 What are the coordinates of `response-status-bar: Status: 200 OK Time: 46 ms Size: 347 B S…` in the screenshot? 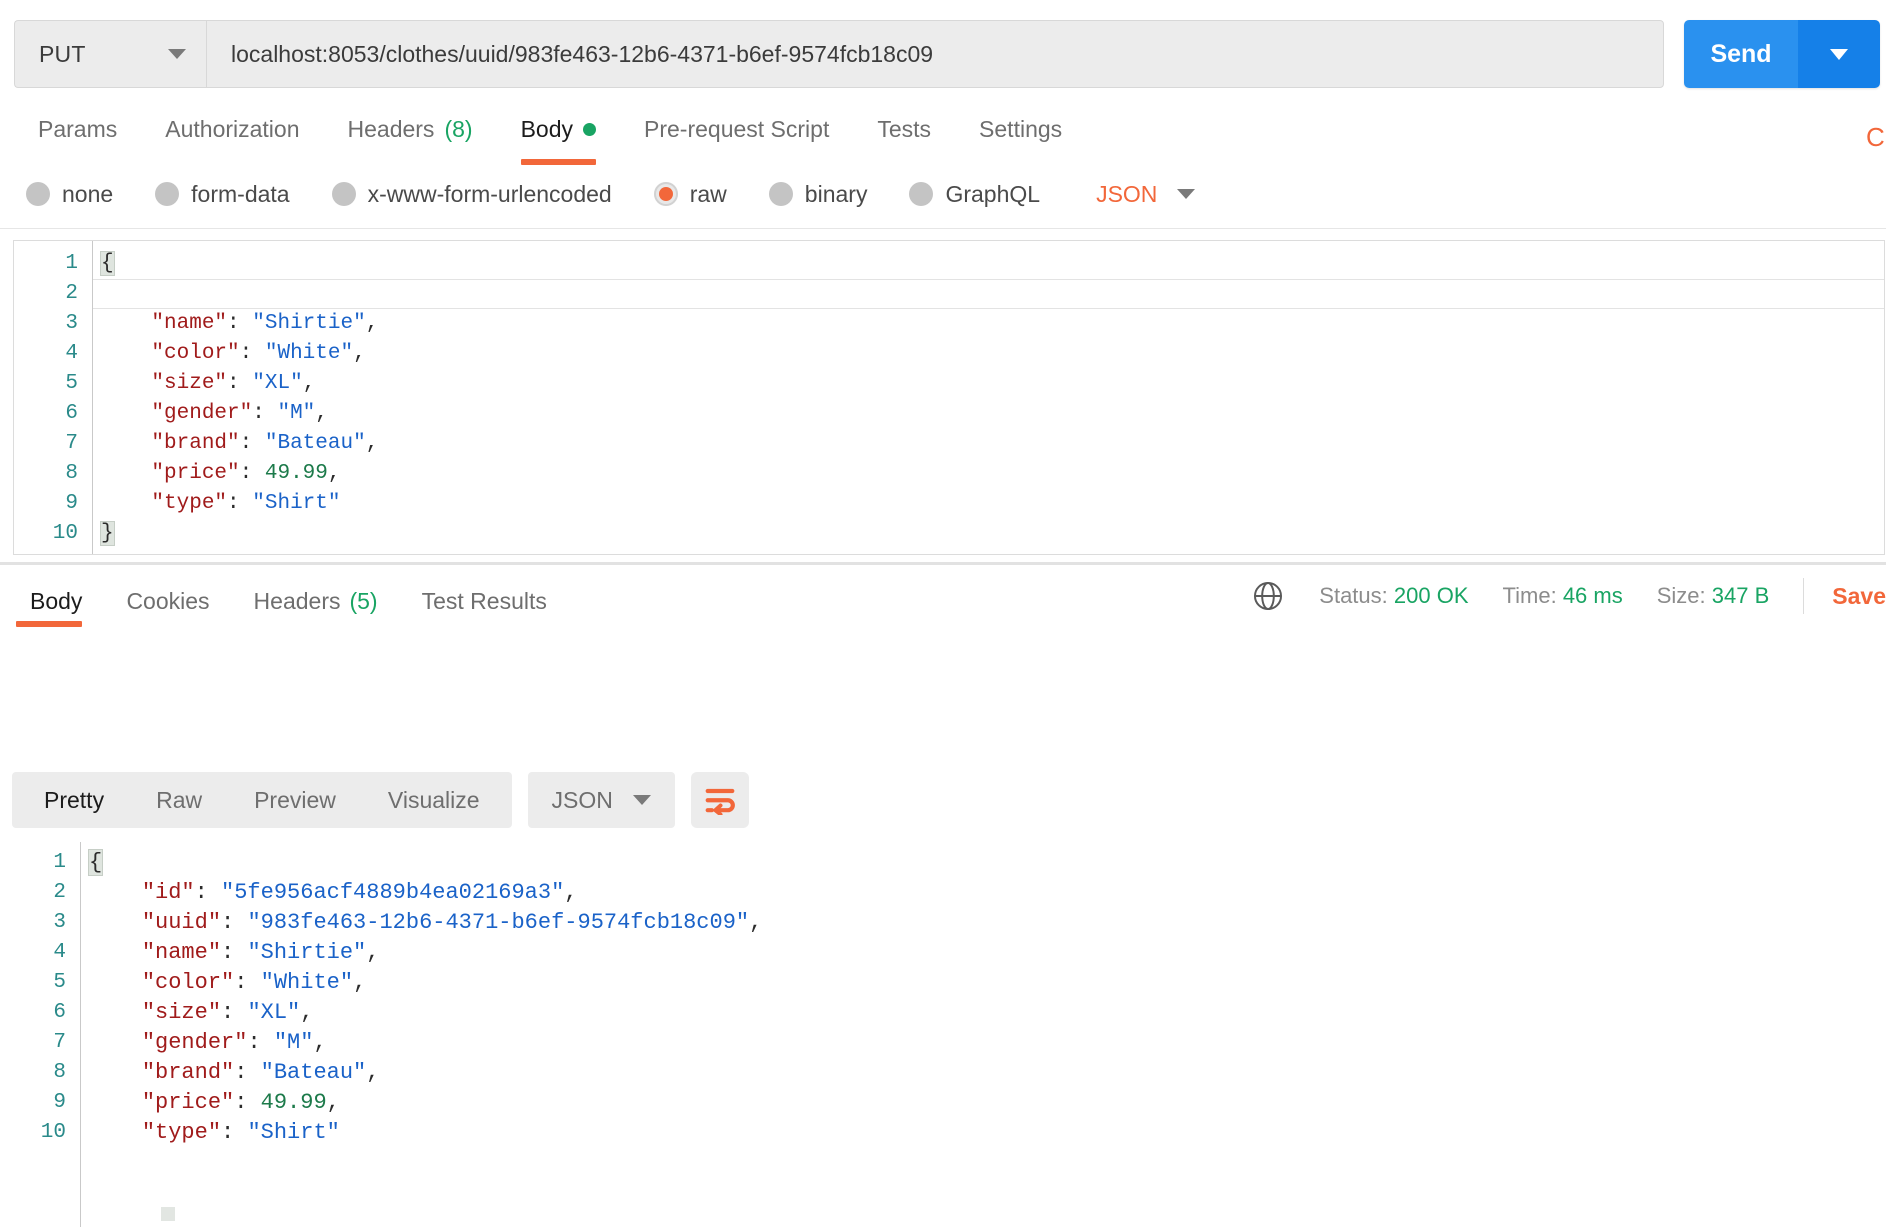 It's located at (1568, 596).